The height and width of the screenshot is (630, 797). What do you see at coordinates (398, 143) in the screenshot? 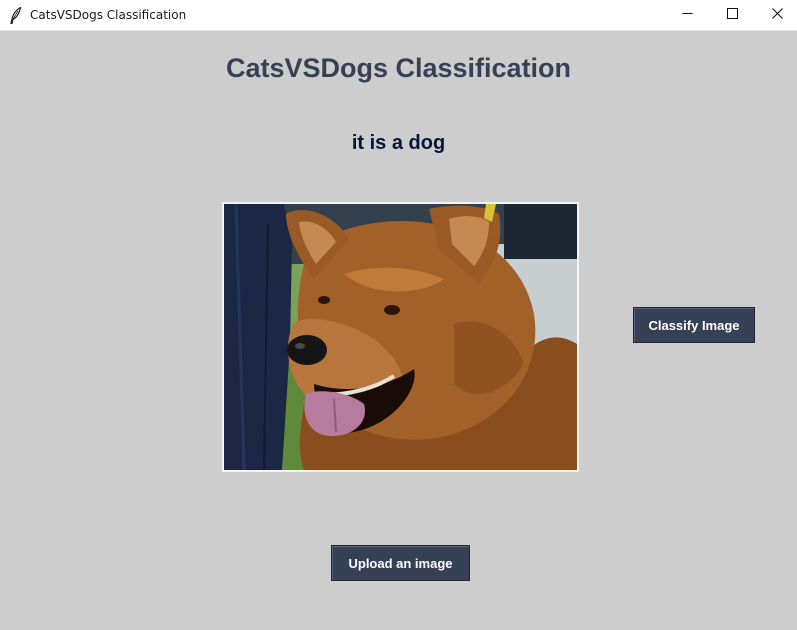
I see `classification-result: it is a dog` at bounding box center [398, 143].